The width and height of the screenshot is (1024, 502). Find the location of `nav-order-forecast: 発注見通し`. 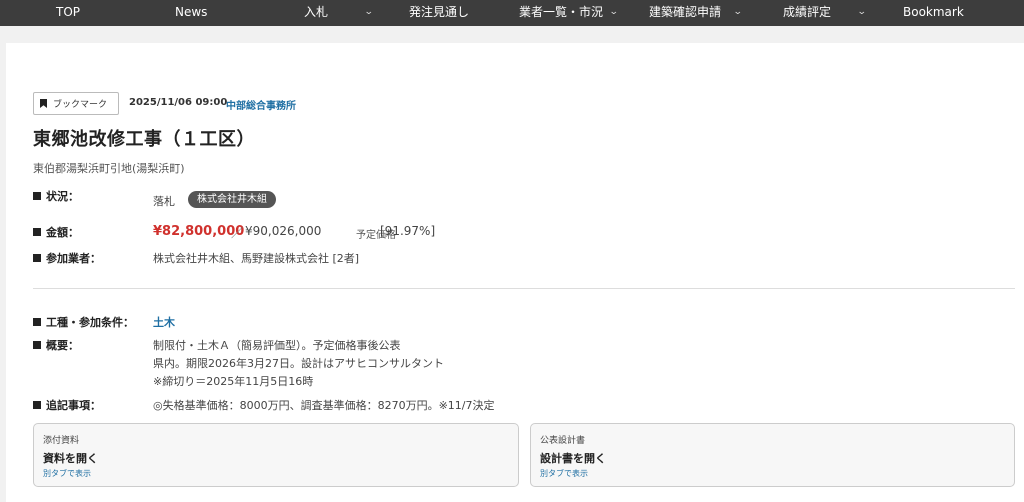

nav-order-forecast: 発注見通し is located at coordinates (439, 13).